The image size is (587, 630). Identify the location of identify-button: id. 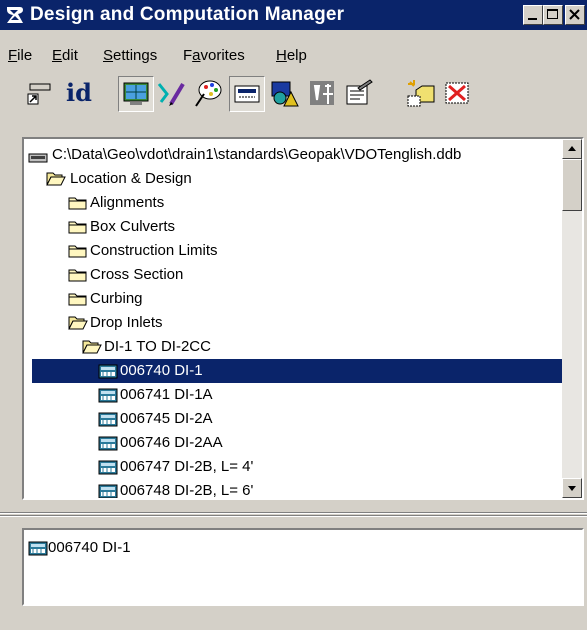
(80, 94).